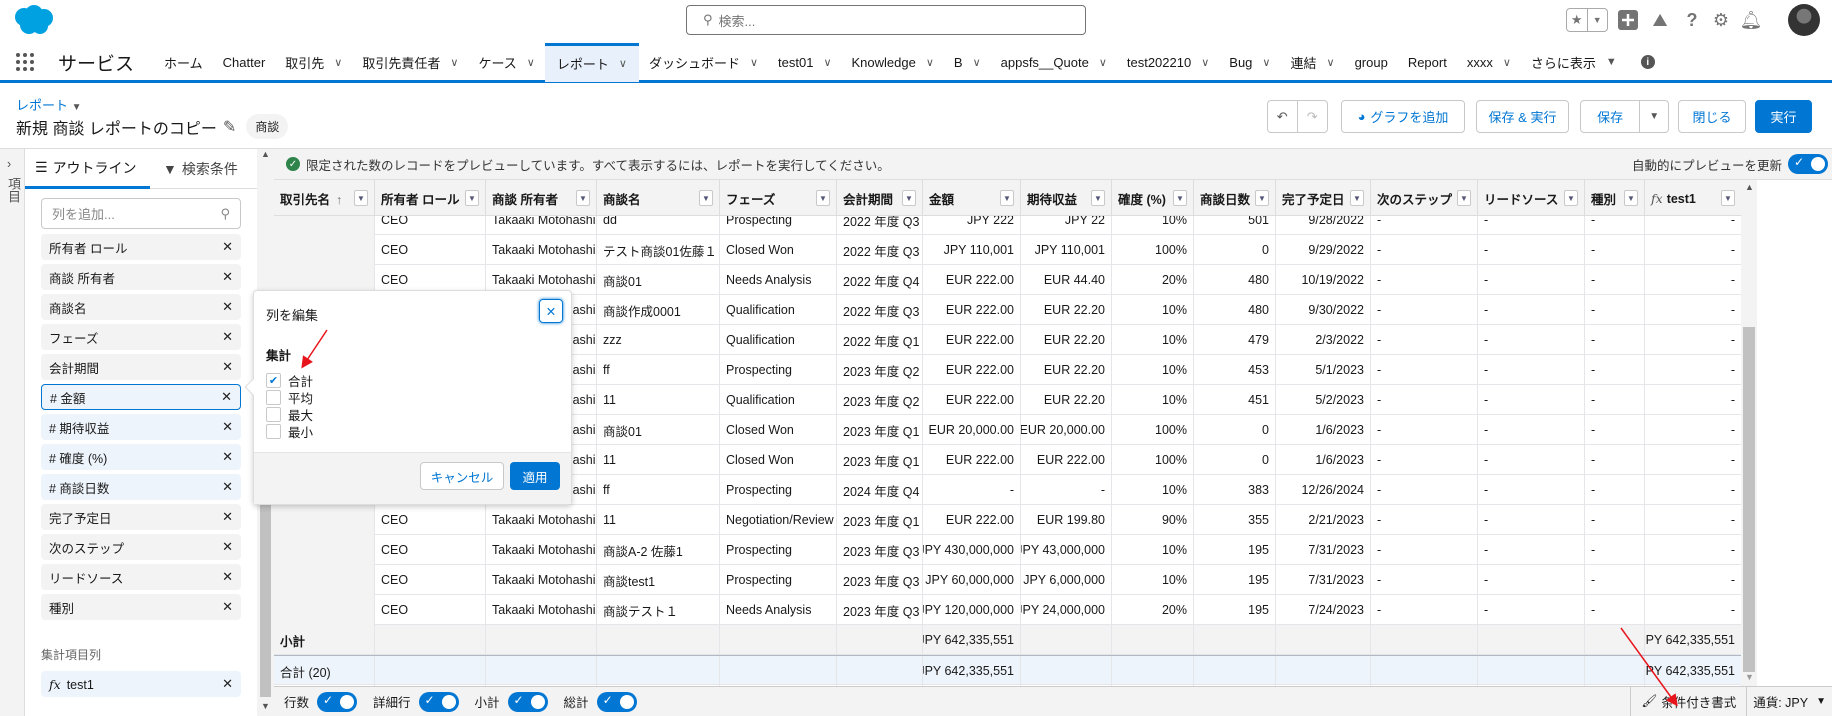 The image size is (1832, 716). What do you see at coordinates (540, 198) in the screenshot?
I see `column-header: 商談 所有者 ▼` at bounding box center [540, 198].